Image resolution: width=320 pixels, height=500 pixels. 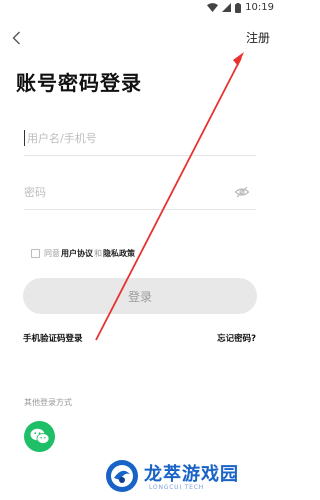 What do you see at coordinates (24, 138) in the screenshot?
I see `text-cursor` at bounding box center [24, 138].